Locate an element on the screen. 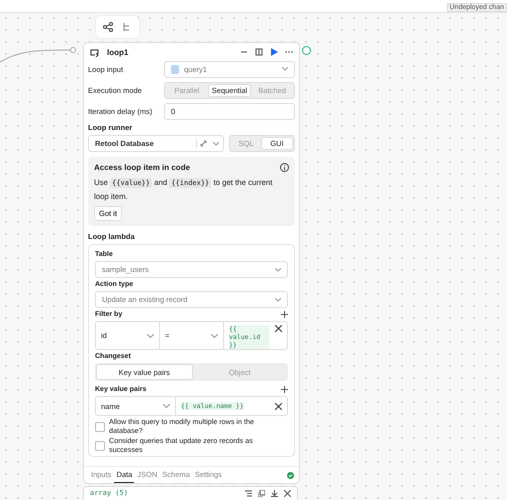 The image size is (507, 500). info-title: Access loop item in code is located at coordinates (142, 167).